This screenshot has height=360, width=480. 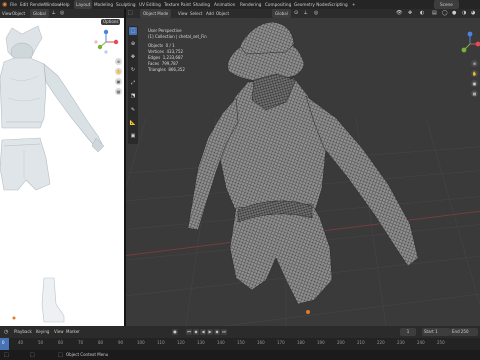 What do you see at coordinates (281, 252) in the screenshot?
I see `shorts-mesh` at bounding box center [281, 252].